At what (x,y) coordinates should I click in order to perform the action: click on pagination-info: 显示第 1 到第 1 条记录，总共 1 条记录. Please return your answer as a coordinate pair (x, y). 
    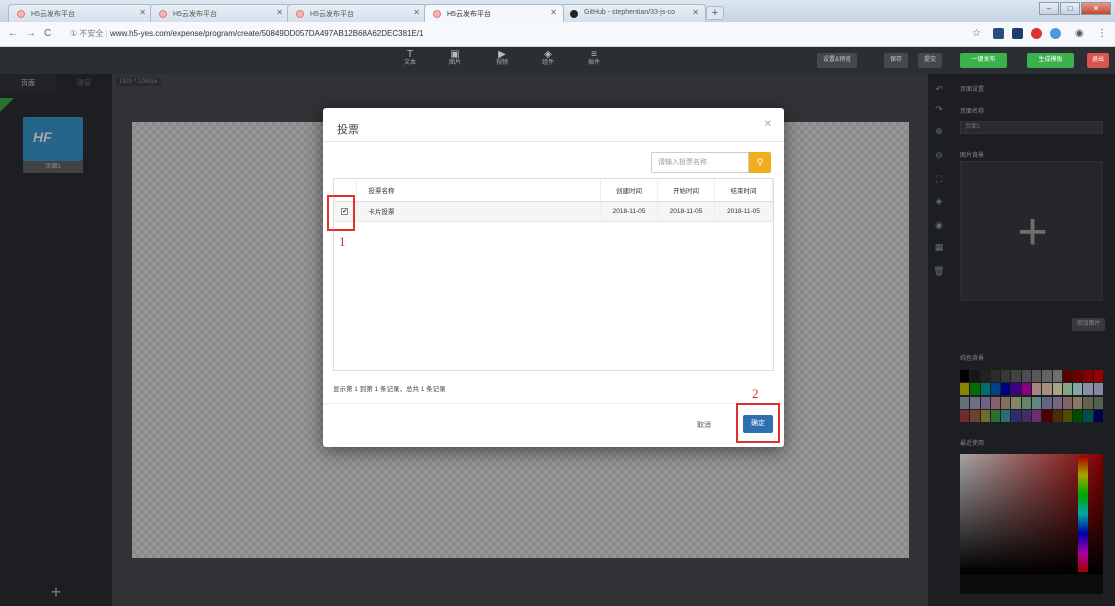
    Looking at the image, I should click on (389, 389).